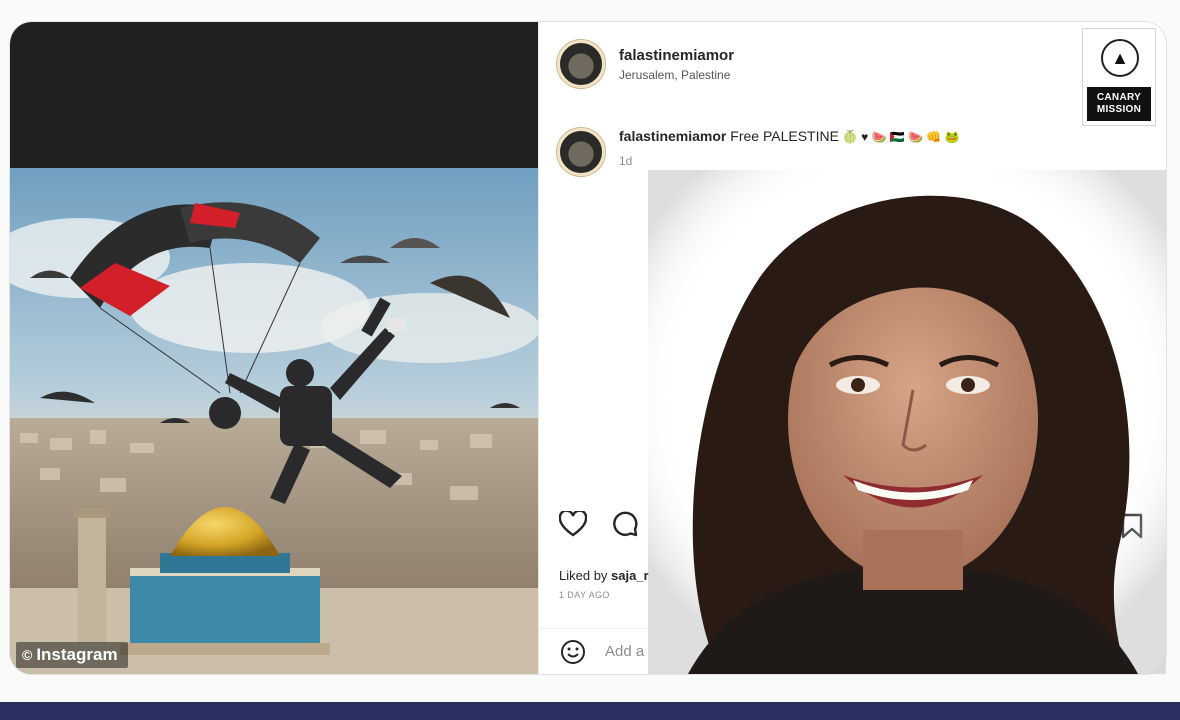  Describe the element at coordinates (1120, 58) in the screenshot. I see `canary-bird-icon: ▲` at that location.